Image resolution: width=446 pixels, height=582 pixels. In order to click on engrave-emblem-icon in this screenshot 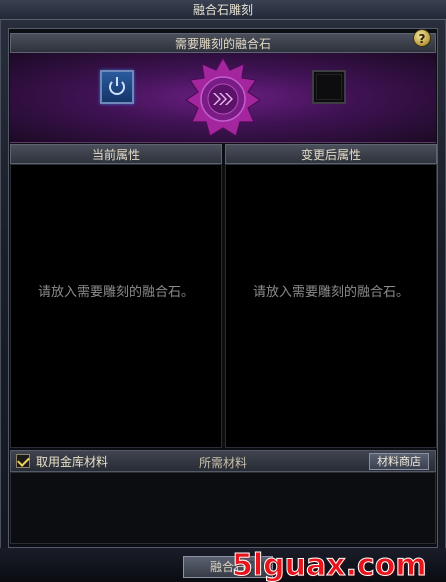, I will do `click(223, 96)`.